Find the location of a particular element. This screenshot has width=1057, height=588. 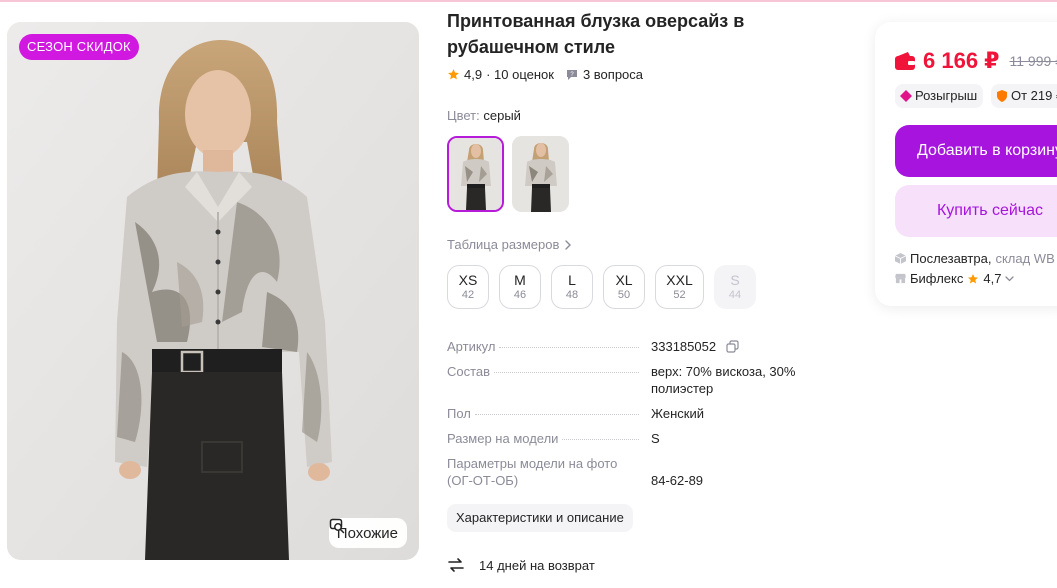

similar-products-label: Похожие is located at coordinates (367, 533).